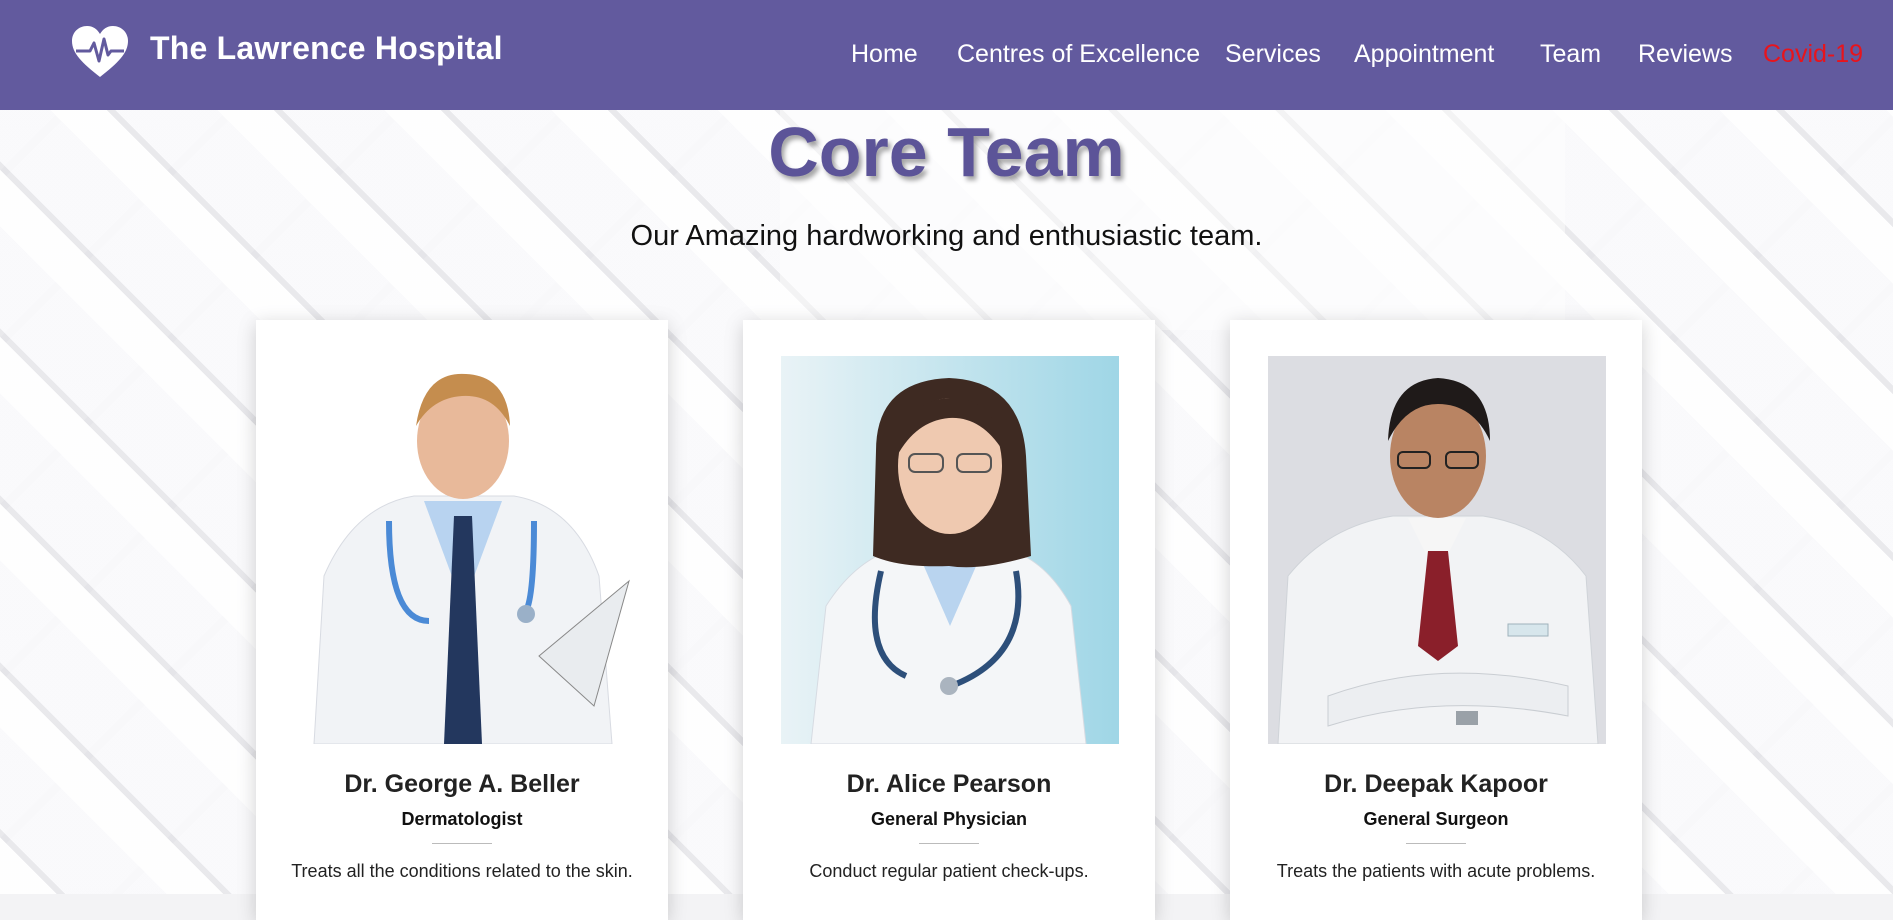  Describe the element at coordinates (949, 871) in the screenshot. I see `doctor-description: Conduct regular patient check-ups.` at that location.